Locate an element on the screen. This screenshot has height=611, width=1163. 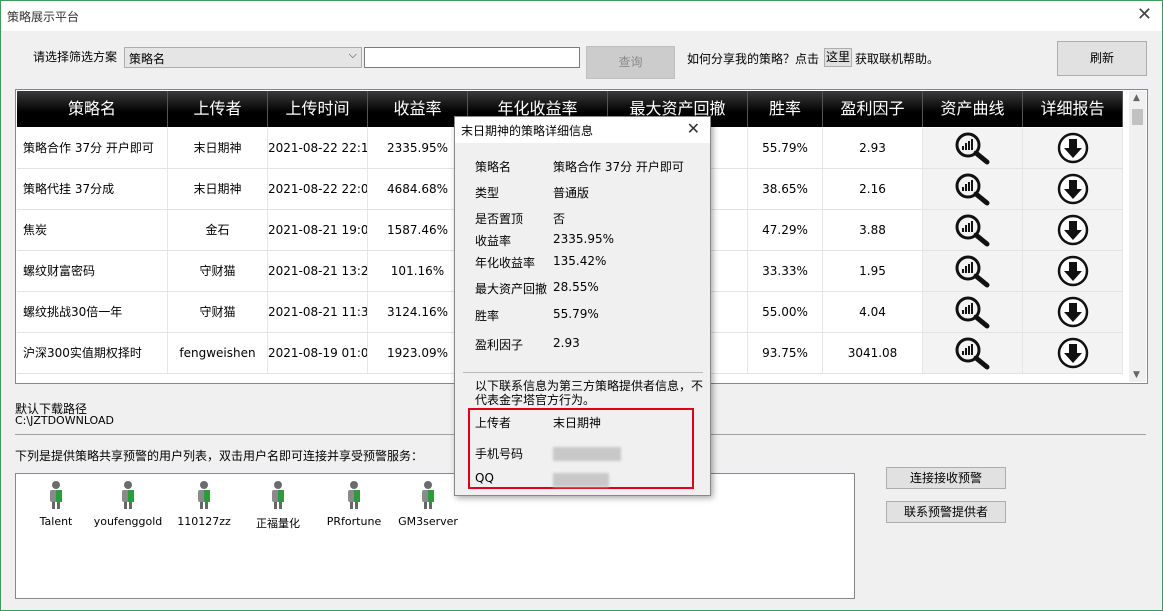
user-name: 110127zz is located at coordinates (204, 521).